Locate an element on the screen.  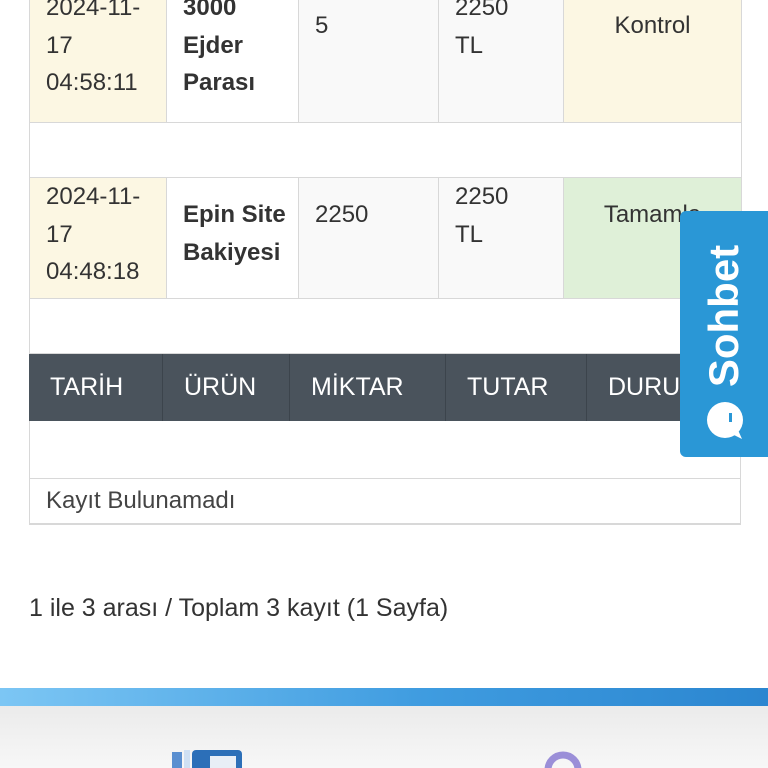
order-status: Kontrol is located at coordinates (652, 25).